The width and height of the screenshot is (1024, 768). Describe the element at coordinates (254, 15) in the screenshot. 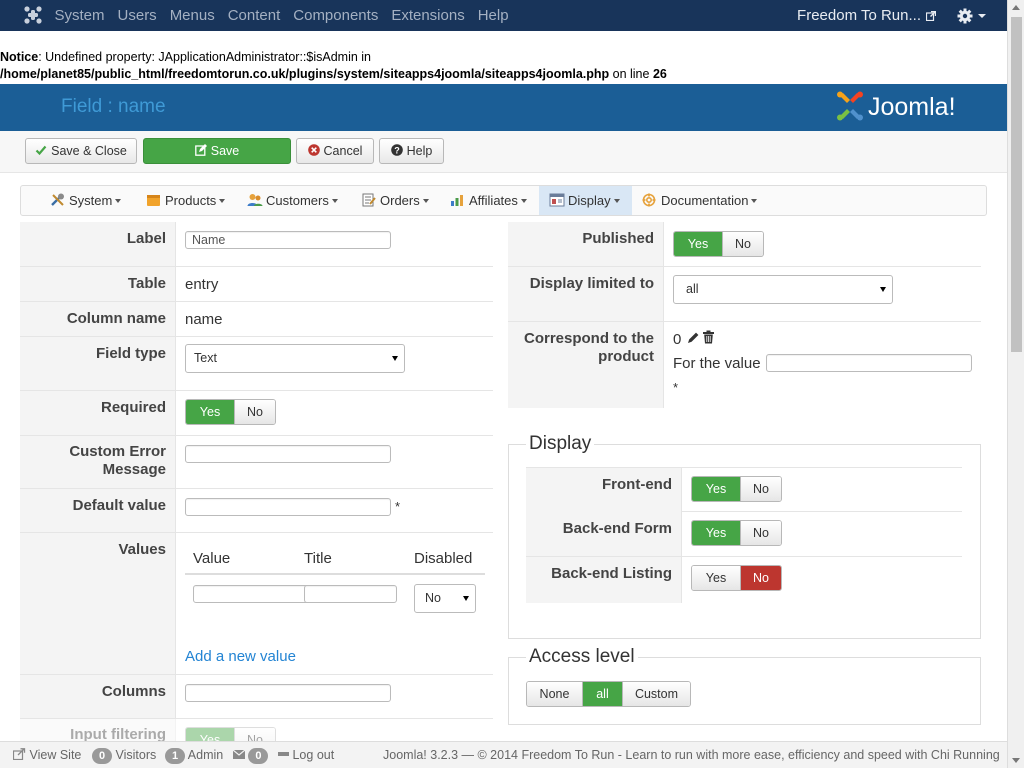

I see `menu-content: Content` at that location.